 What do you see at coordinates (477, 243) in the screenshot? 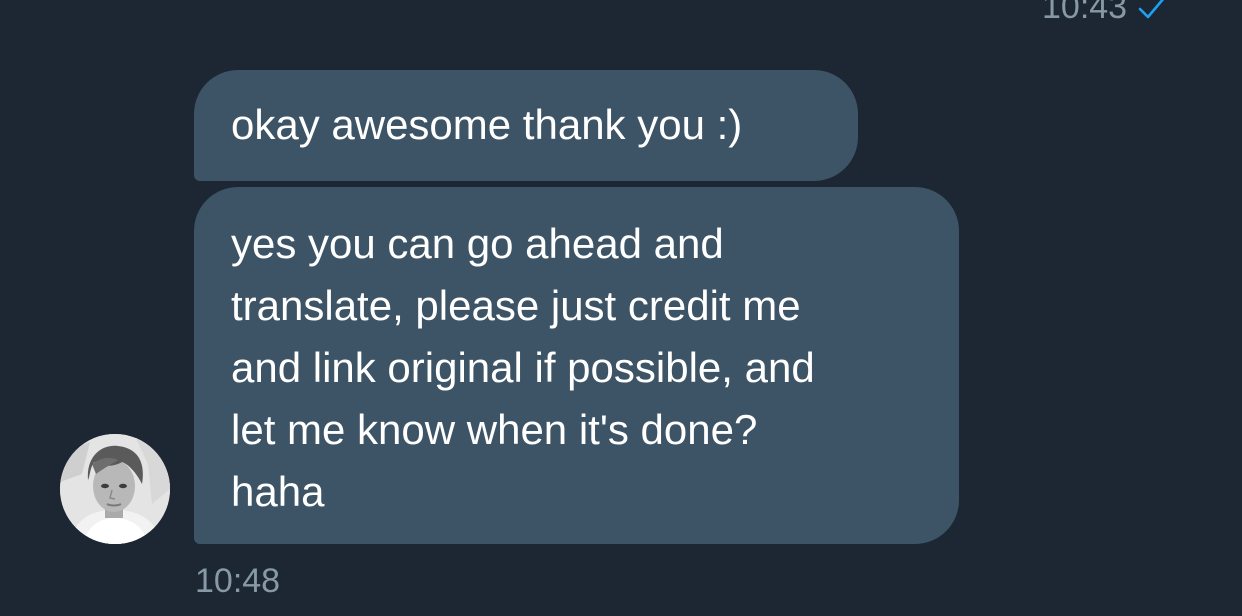
I see `message-text-line: yes you can go ahead and` at bounding box center [477, 243].